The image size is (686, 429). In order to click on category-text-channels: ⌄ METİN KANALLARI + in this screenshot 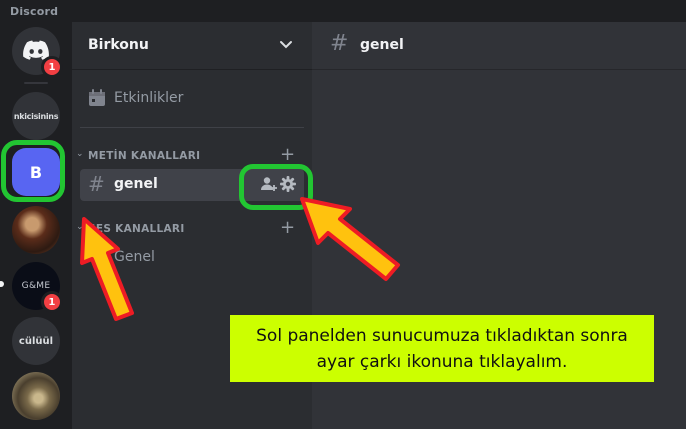, I will do `click(189, 154)`.